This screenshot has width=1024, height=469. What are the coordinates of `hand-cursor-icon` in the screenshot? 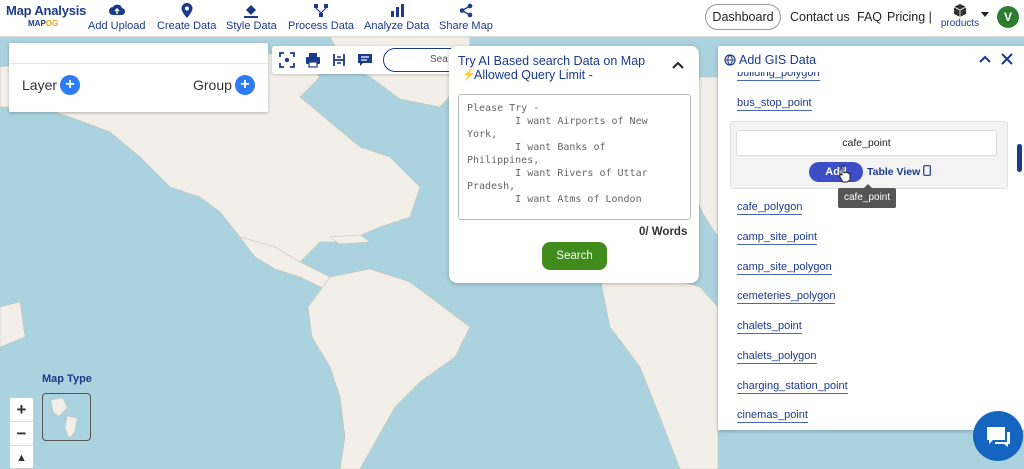 It's located at (845, 174).